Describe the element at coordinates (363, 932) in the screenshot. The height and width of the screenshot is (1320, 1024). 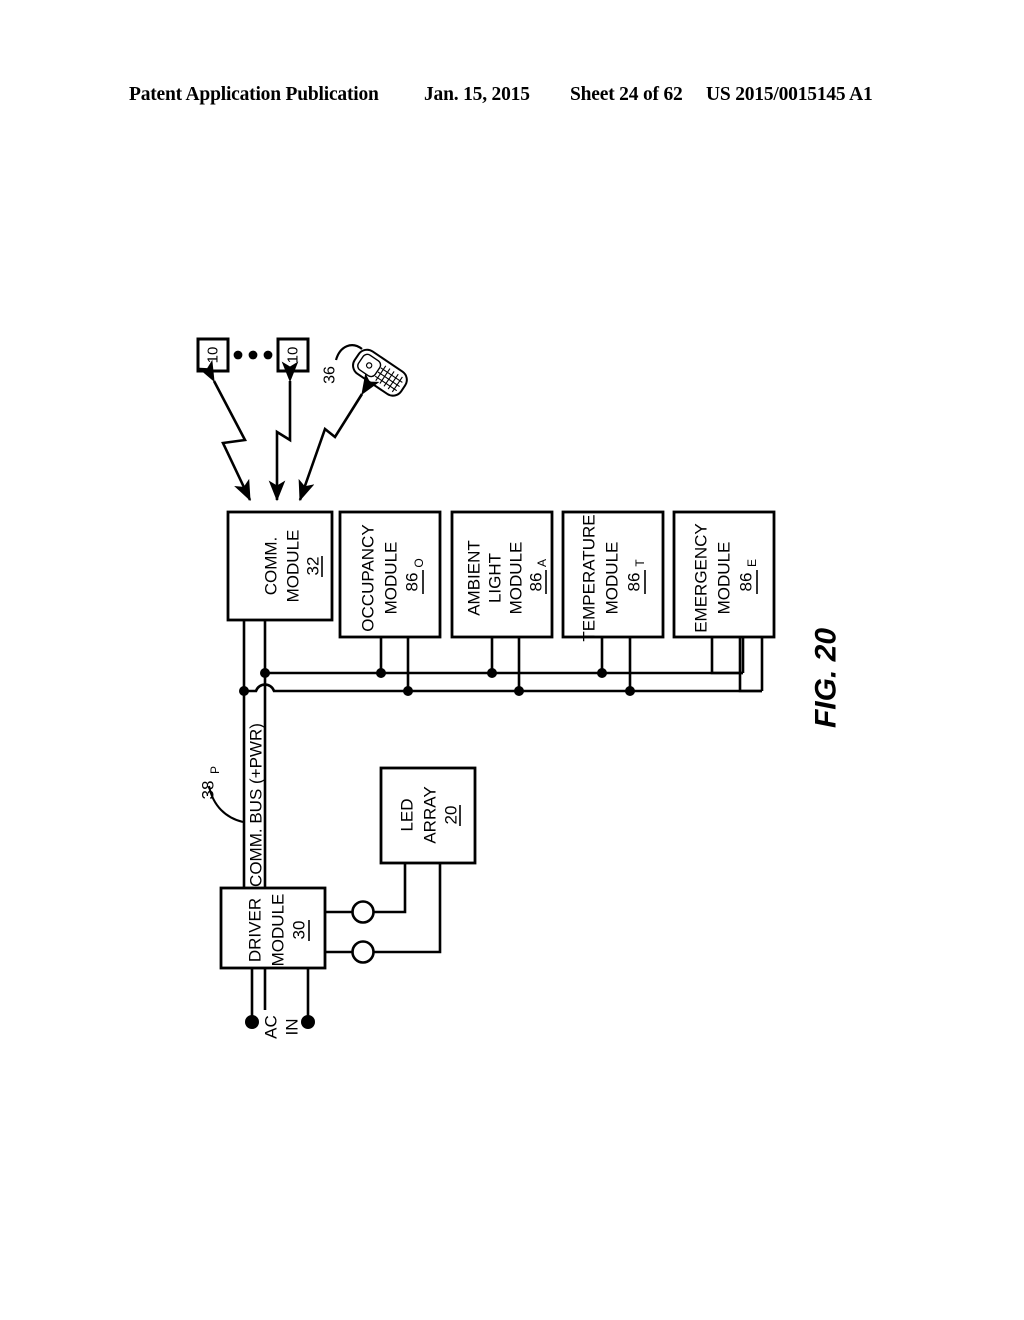
I see `led-connector-terminals` at that location.